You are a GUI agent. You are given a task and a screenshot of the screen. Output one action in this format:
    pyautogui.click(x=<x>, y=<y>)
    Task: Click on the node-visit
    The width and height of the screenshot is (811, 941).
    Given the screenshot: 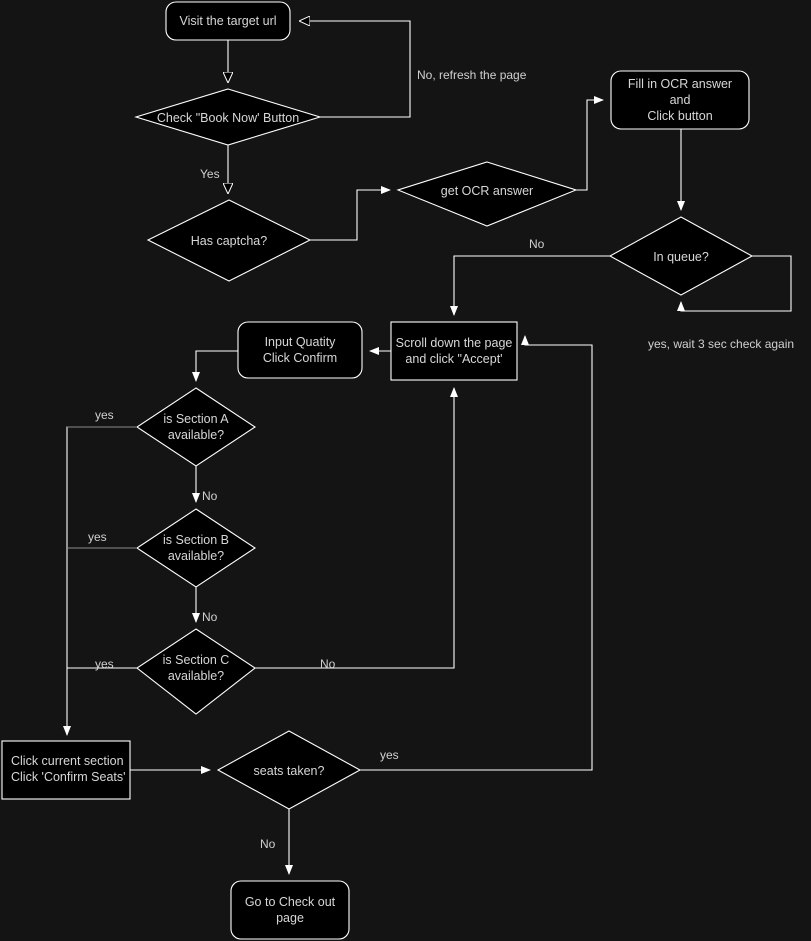 What is the action you would take?
    pyautogui.click(x=228, y=21)
    